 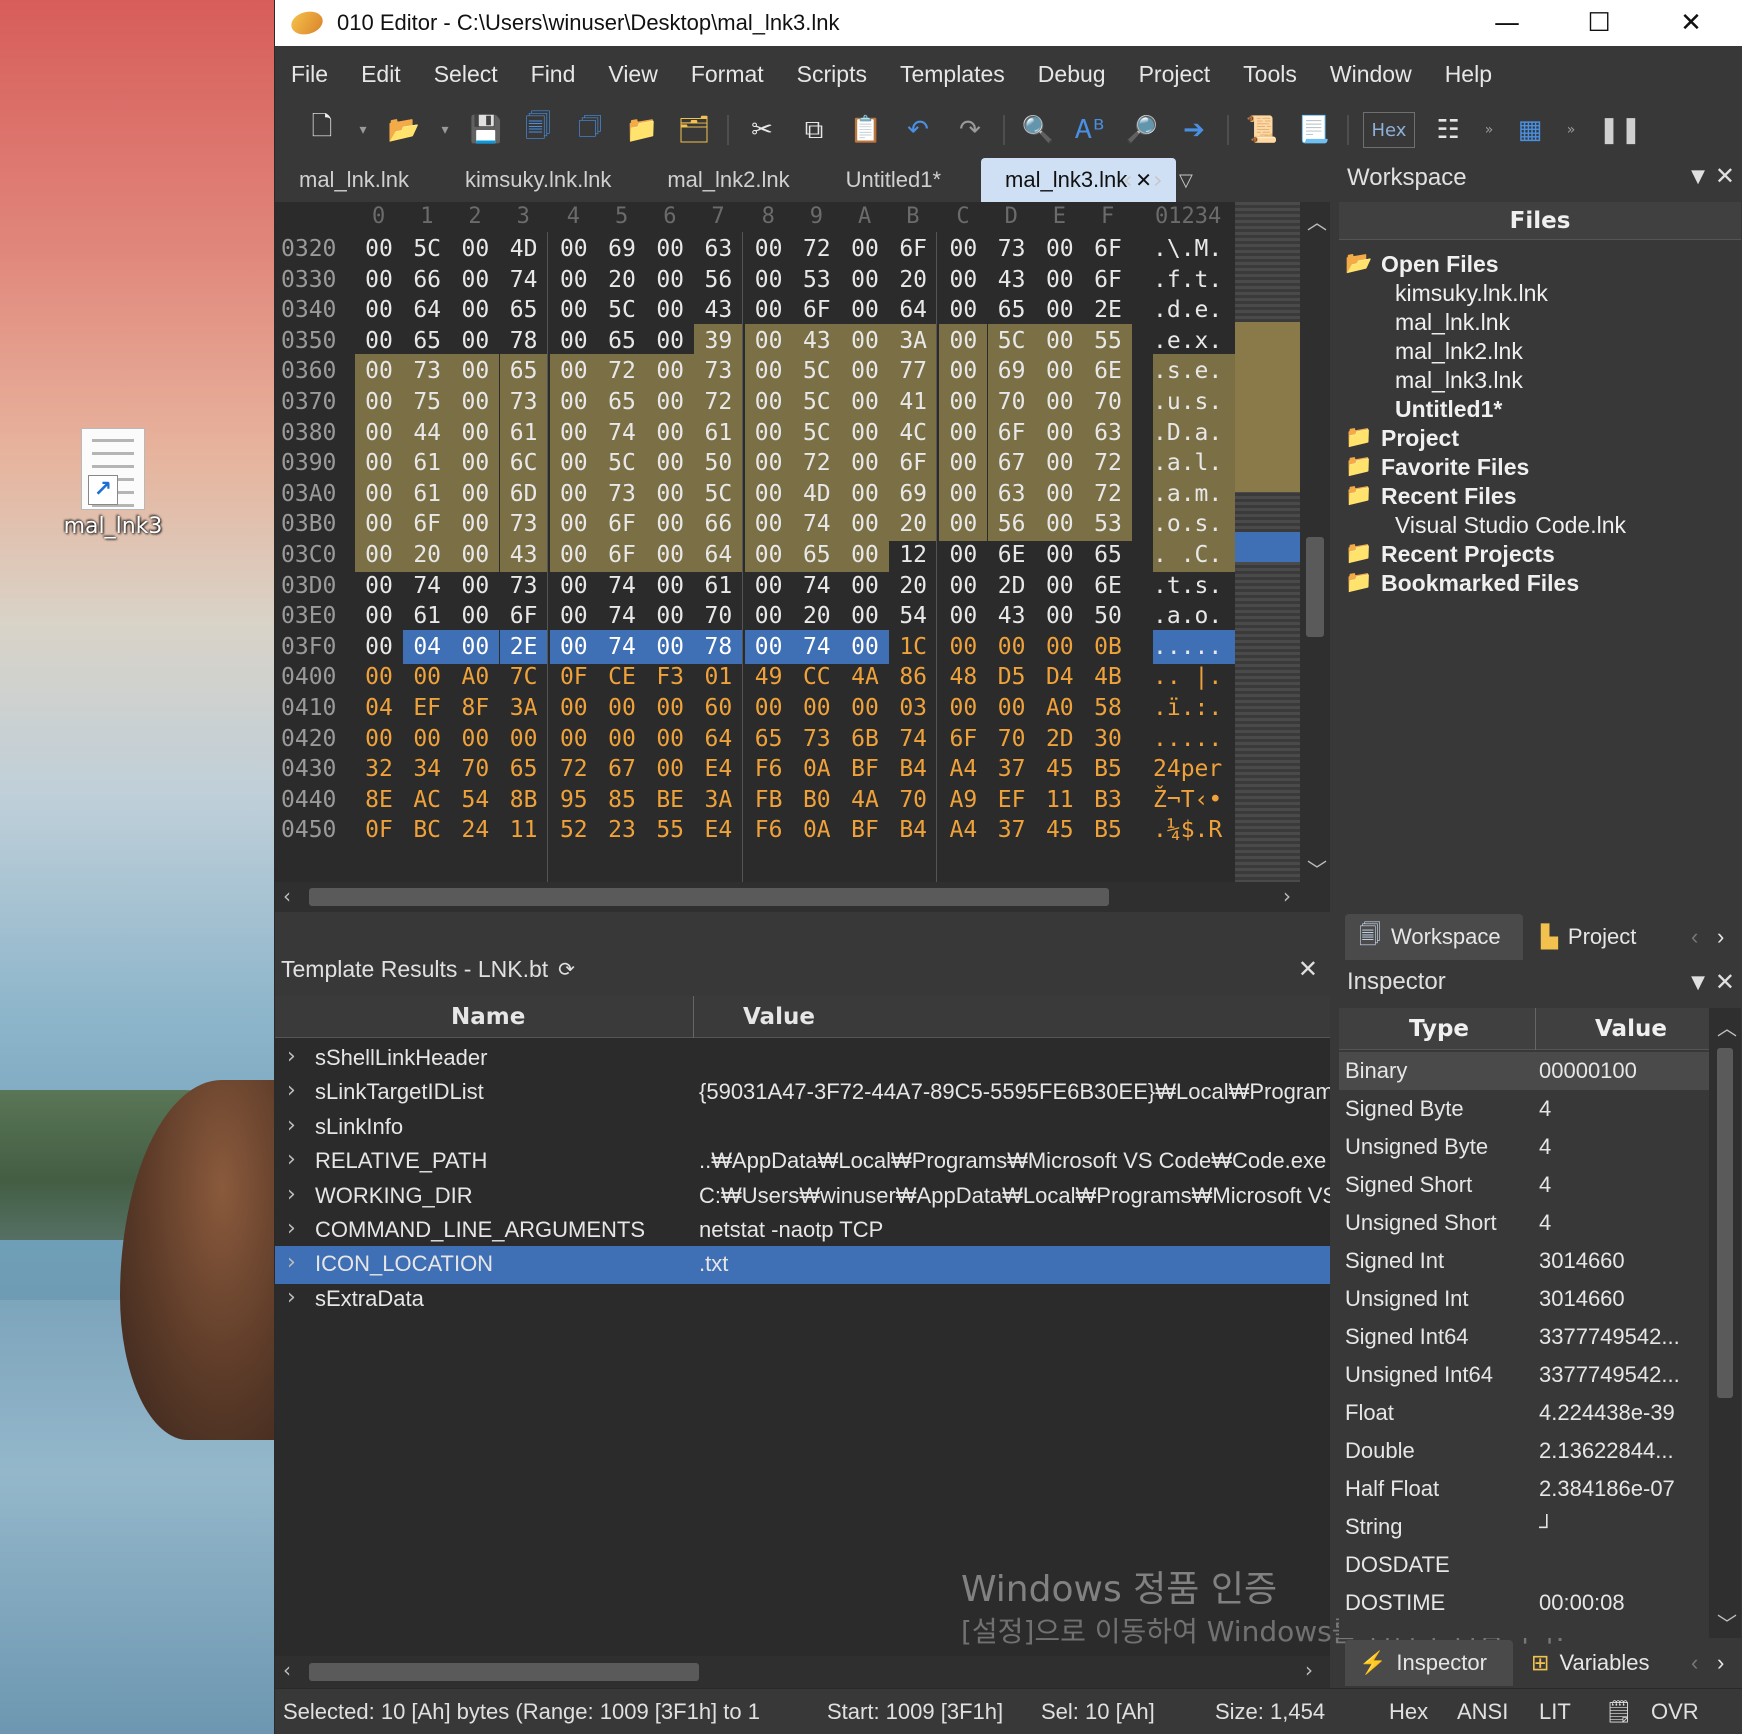 I want to click on menu-select: Select, so click(x=466, y=74).